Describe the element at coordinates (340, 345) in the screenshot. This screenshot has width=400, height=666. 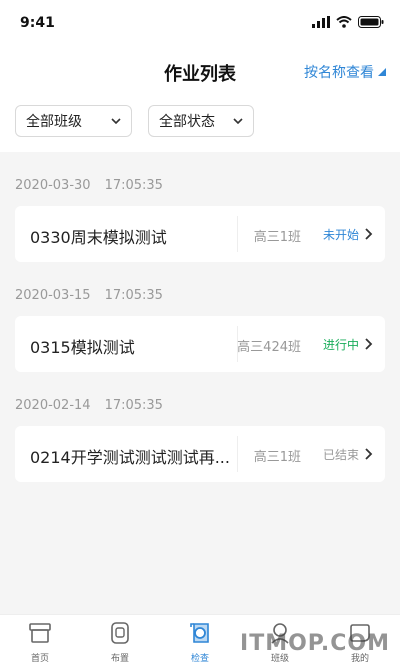
I see `status-badge: 进行中` at that location.